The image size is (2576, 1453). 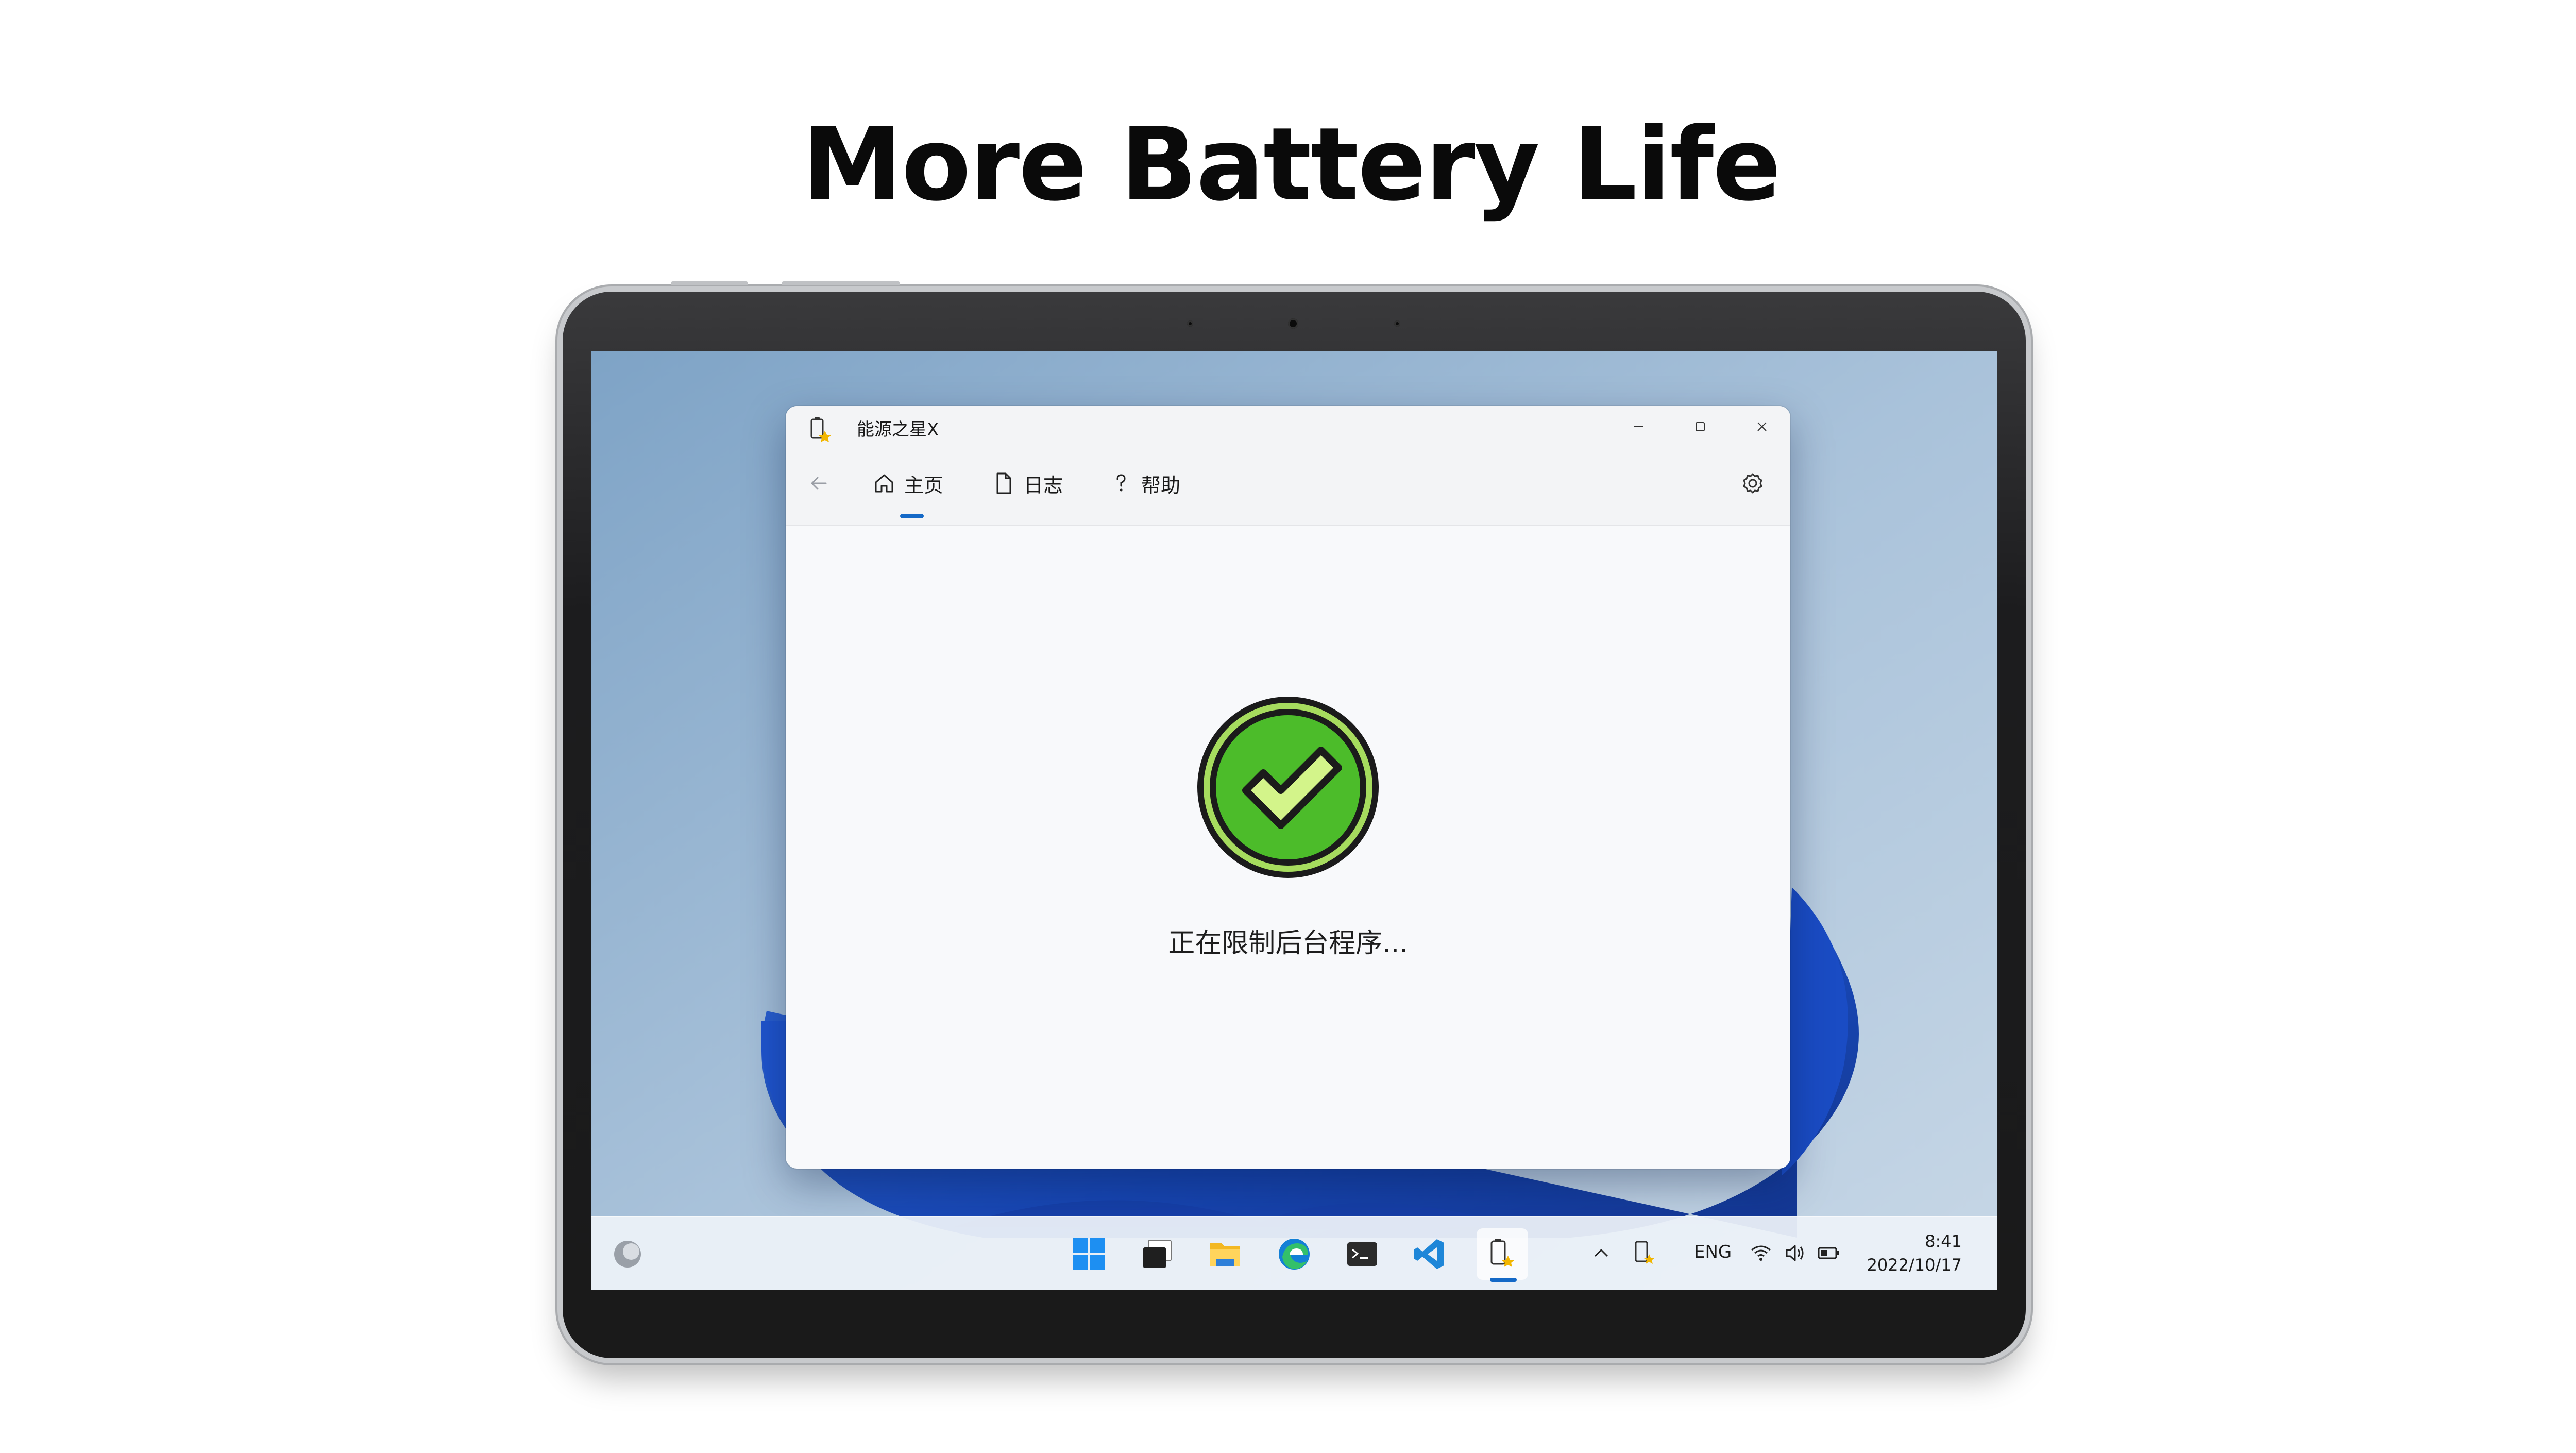 I want to click on folder-icon, so click(x=1225, y=1255).